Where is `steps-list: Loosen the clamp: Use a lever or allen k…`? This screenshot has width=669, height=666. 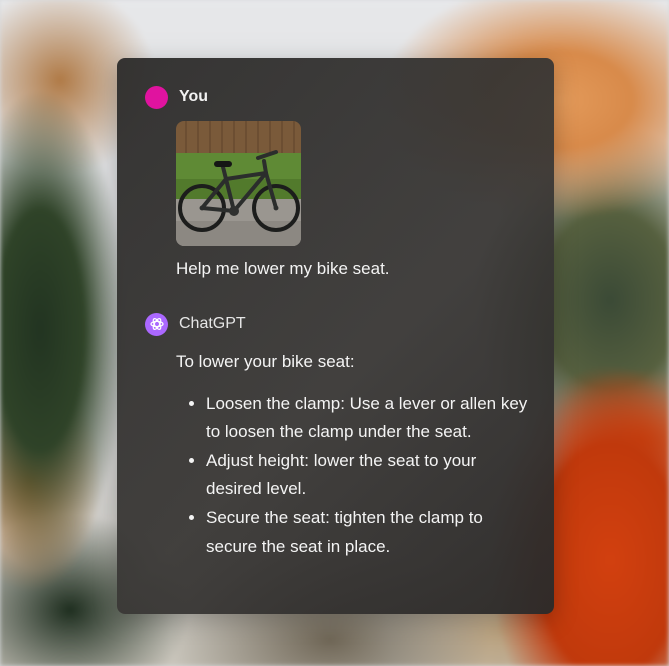 steps-list: Loosen the clamp: Use a lever or allen k… is located at coordinates (356, 476).